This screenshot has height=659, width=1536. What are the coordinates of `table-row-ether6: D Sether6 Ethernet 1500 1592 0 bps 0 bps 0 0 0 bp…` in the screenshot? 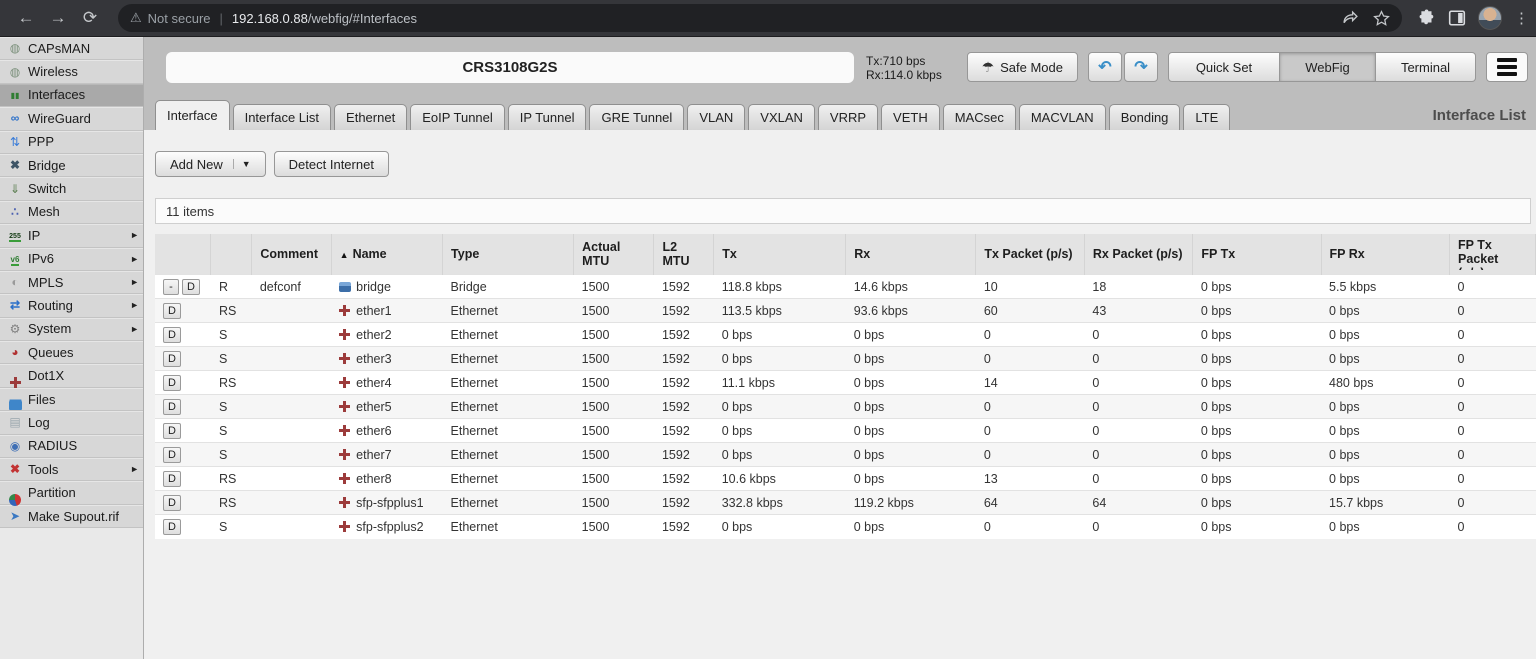 It's located at (845, 430).